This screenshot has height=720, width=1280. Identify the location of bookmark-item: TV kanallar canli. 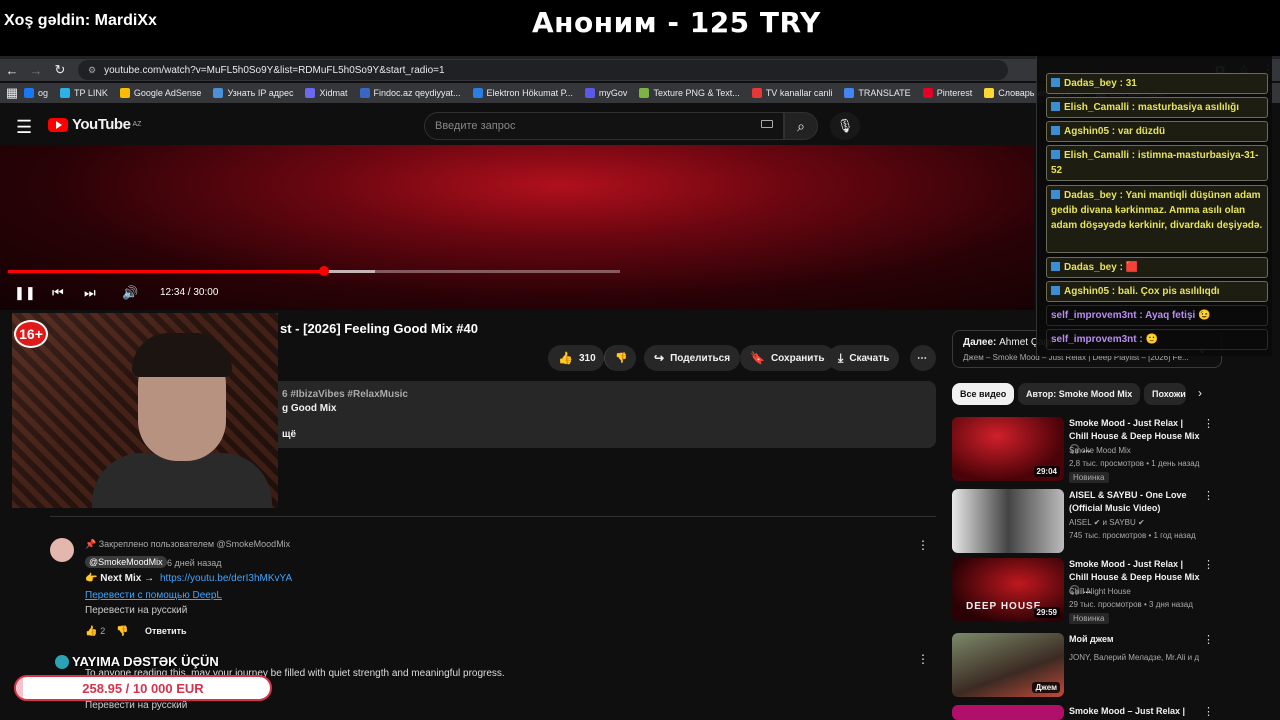
(792, 93).